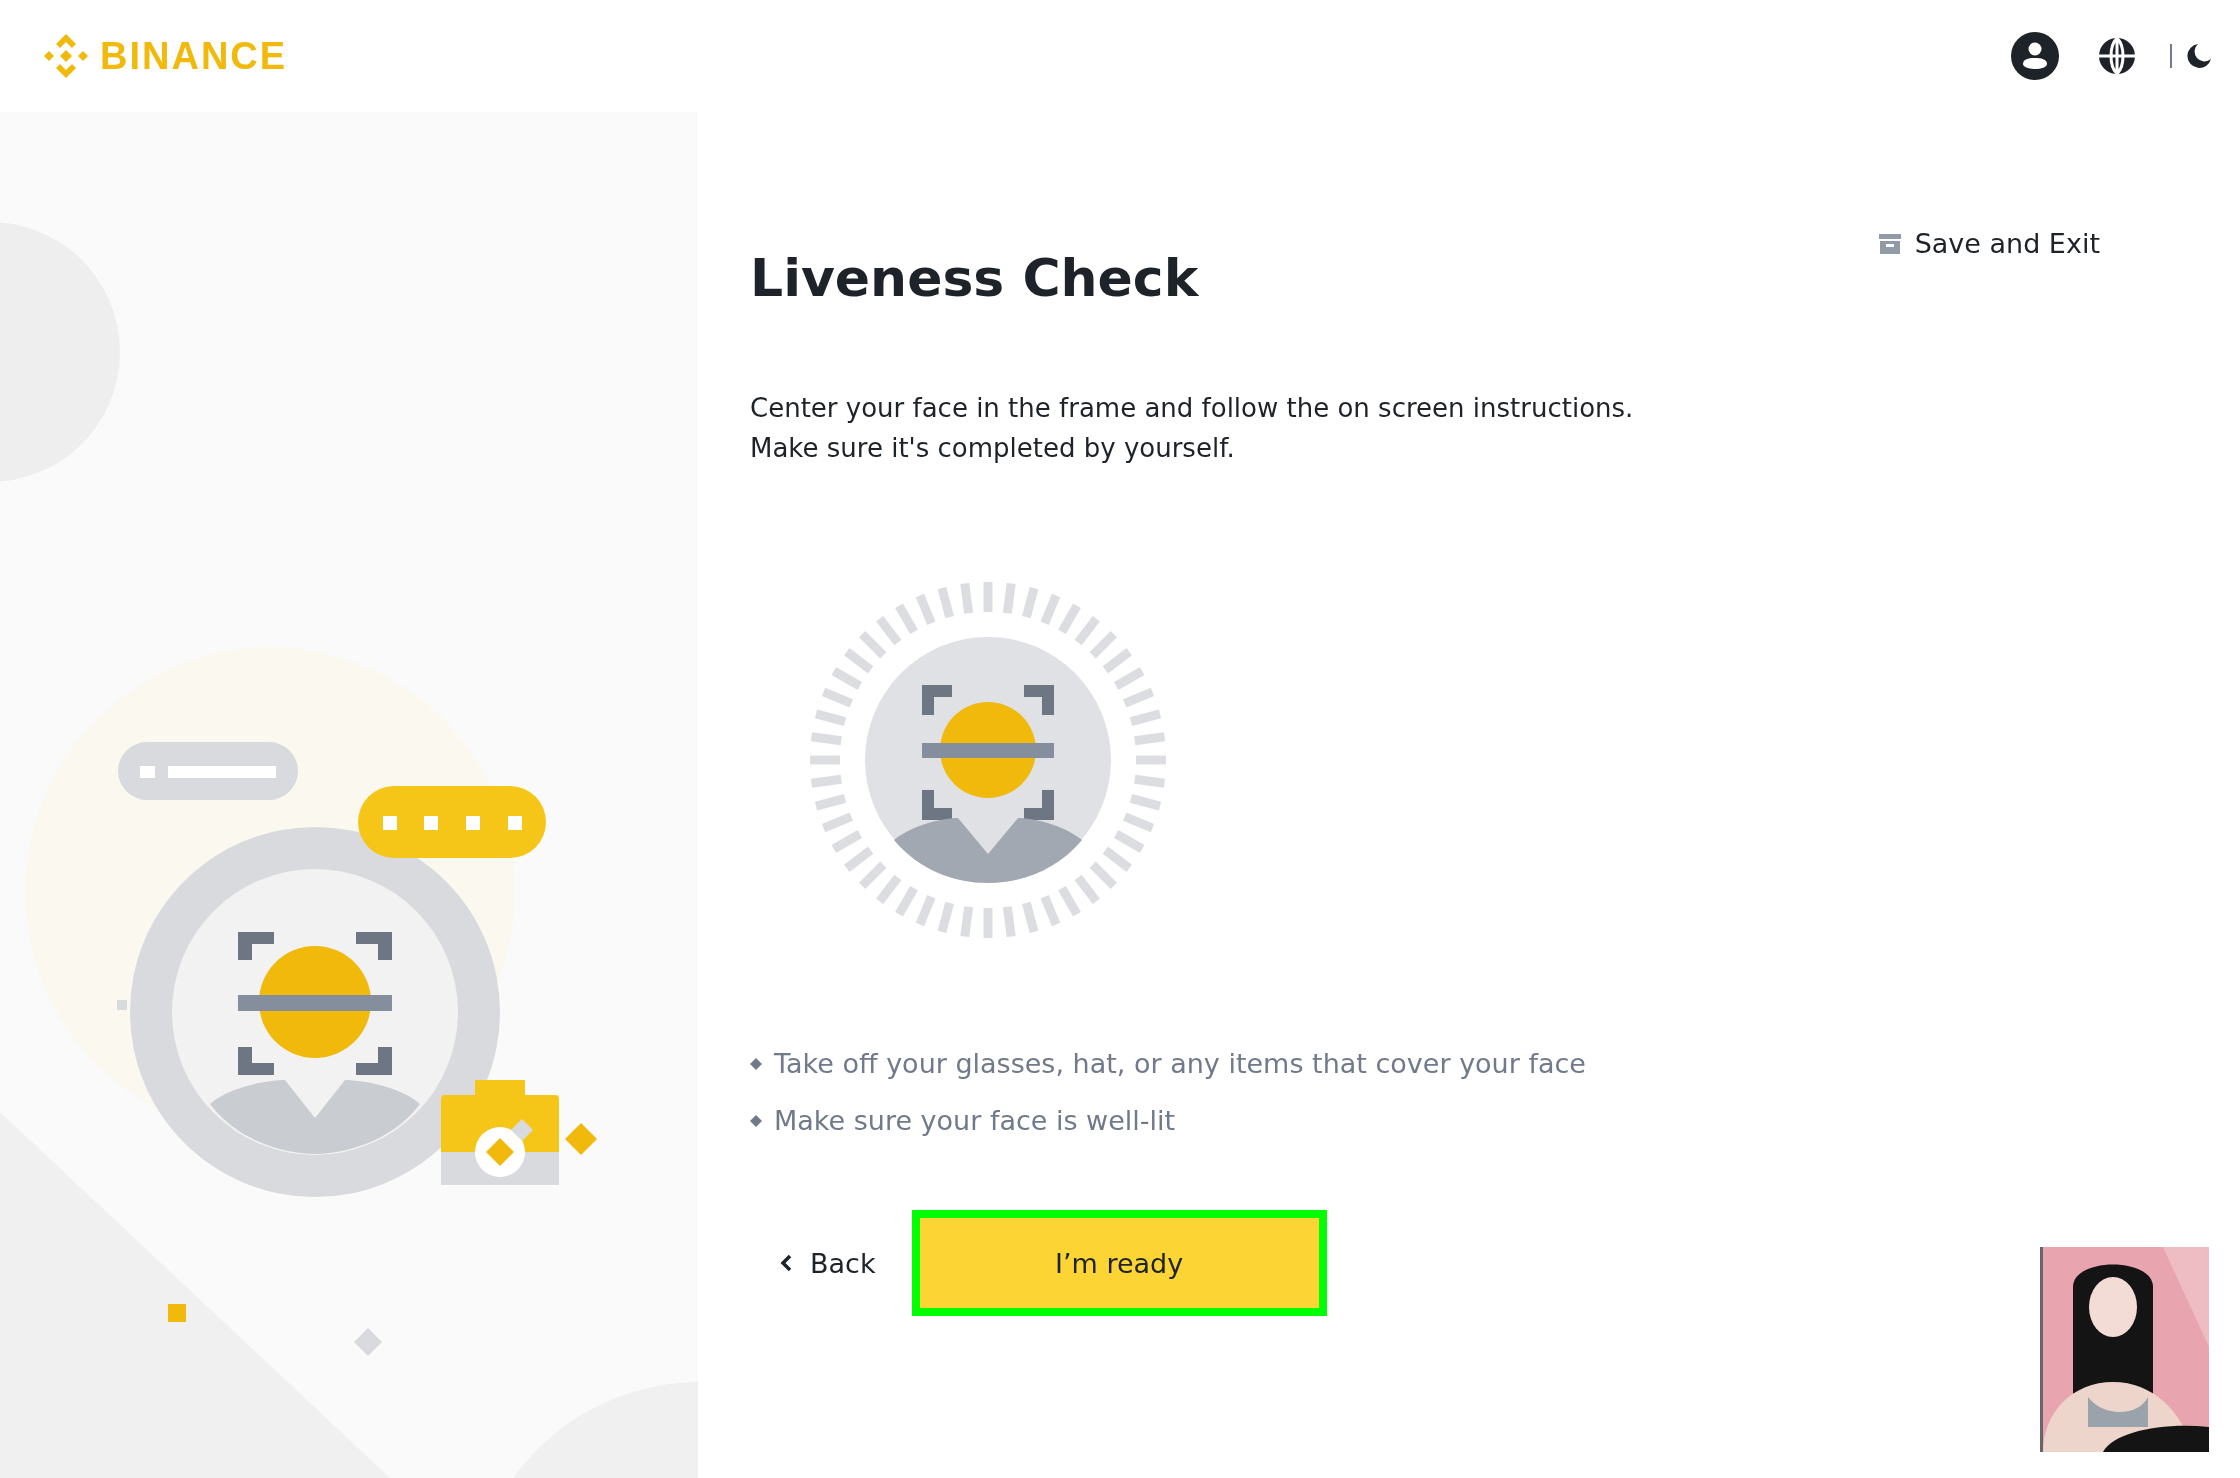 The width and height of the screenshot is (2240, 1478). Describe the element at coordinates (786, 1263) in the screenshot. I see `chevron-left-icon` at that location.